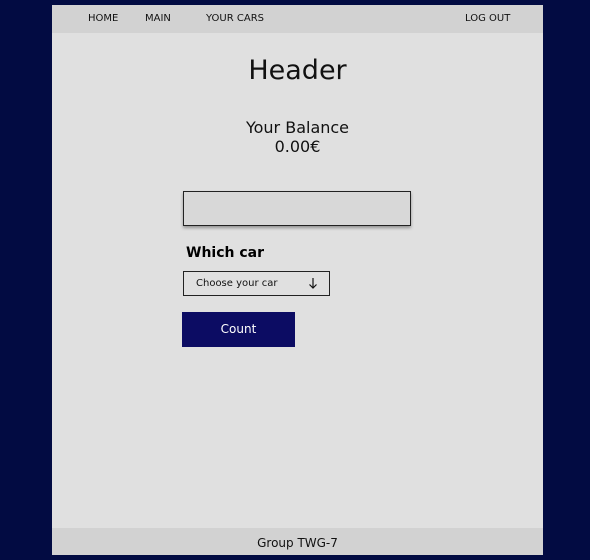 The image size is (590, 560). Describe the element at coordinates (313, 283) in the screenshot. I see `arrow-down-icon` at that location.